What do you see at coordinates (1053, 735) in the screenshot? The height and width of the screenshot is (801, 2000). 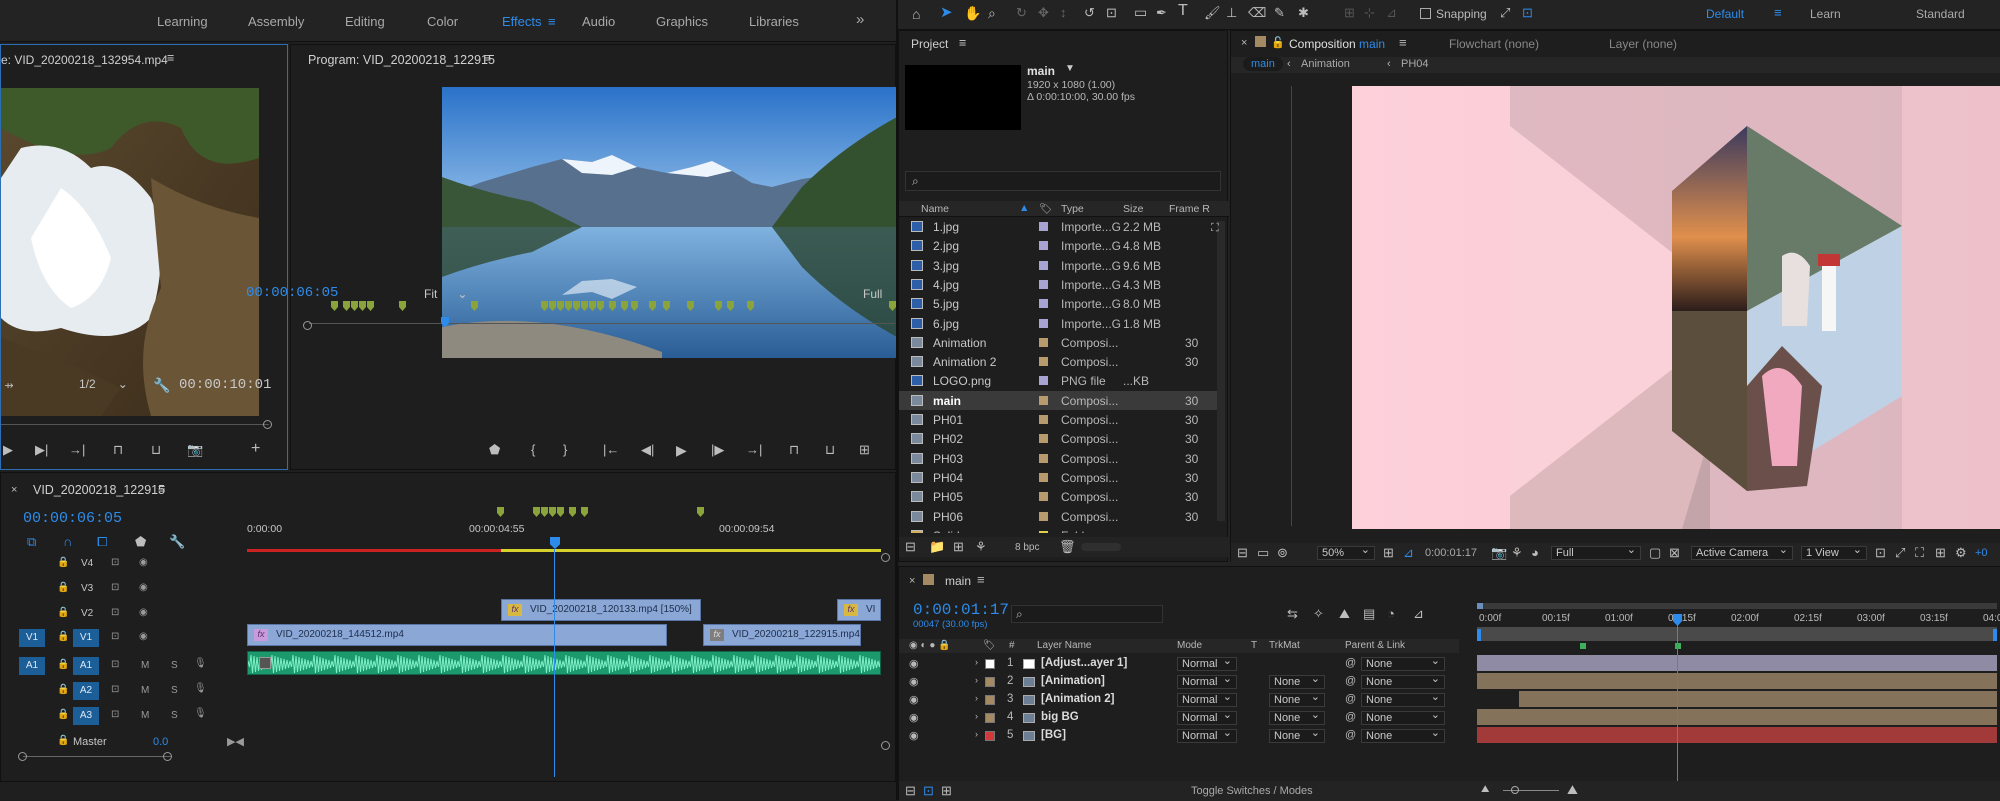 I see `layer-name: [BG]` at bounding box center [1053, 735].